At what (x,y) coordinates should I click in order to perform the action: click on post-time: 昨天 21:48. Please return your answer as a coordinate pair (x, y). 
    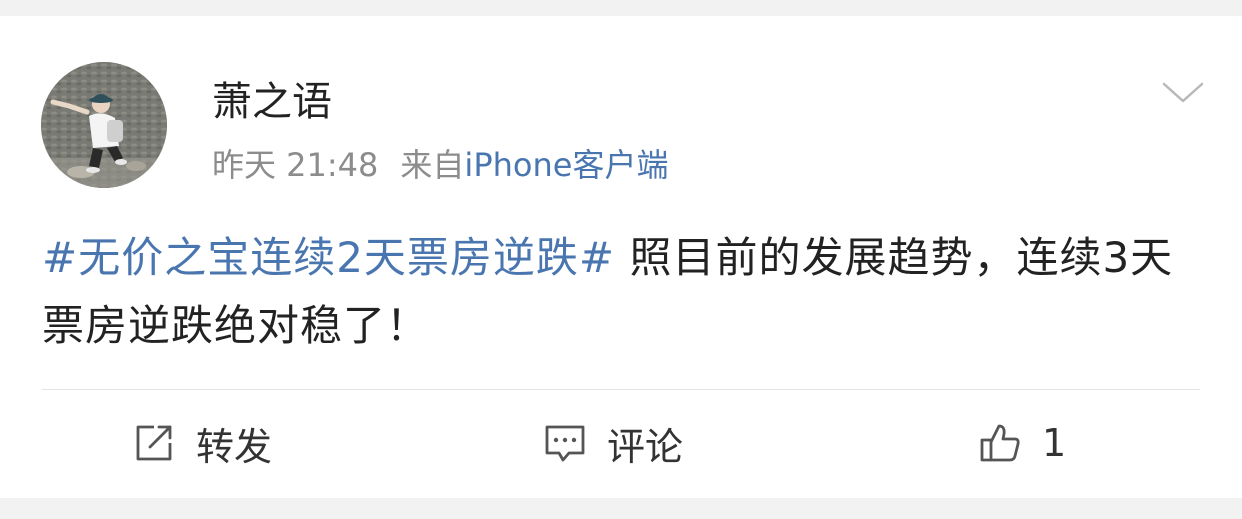
    Looking at the image, I should click on (295, 165).